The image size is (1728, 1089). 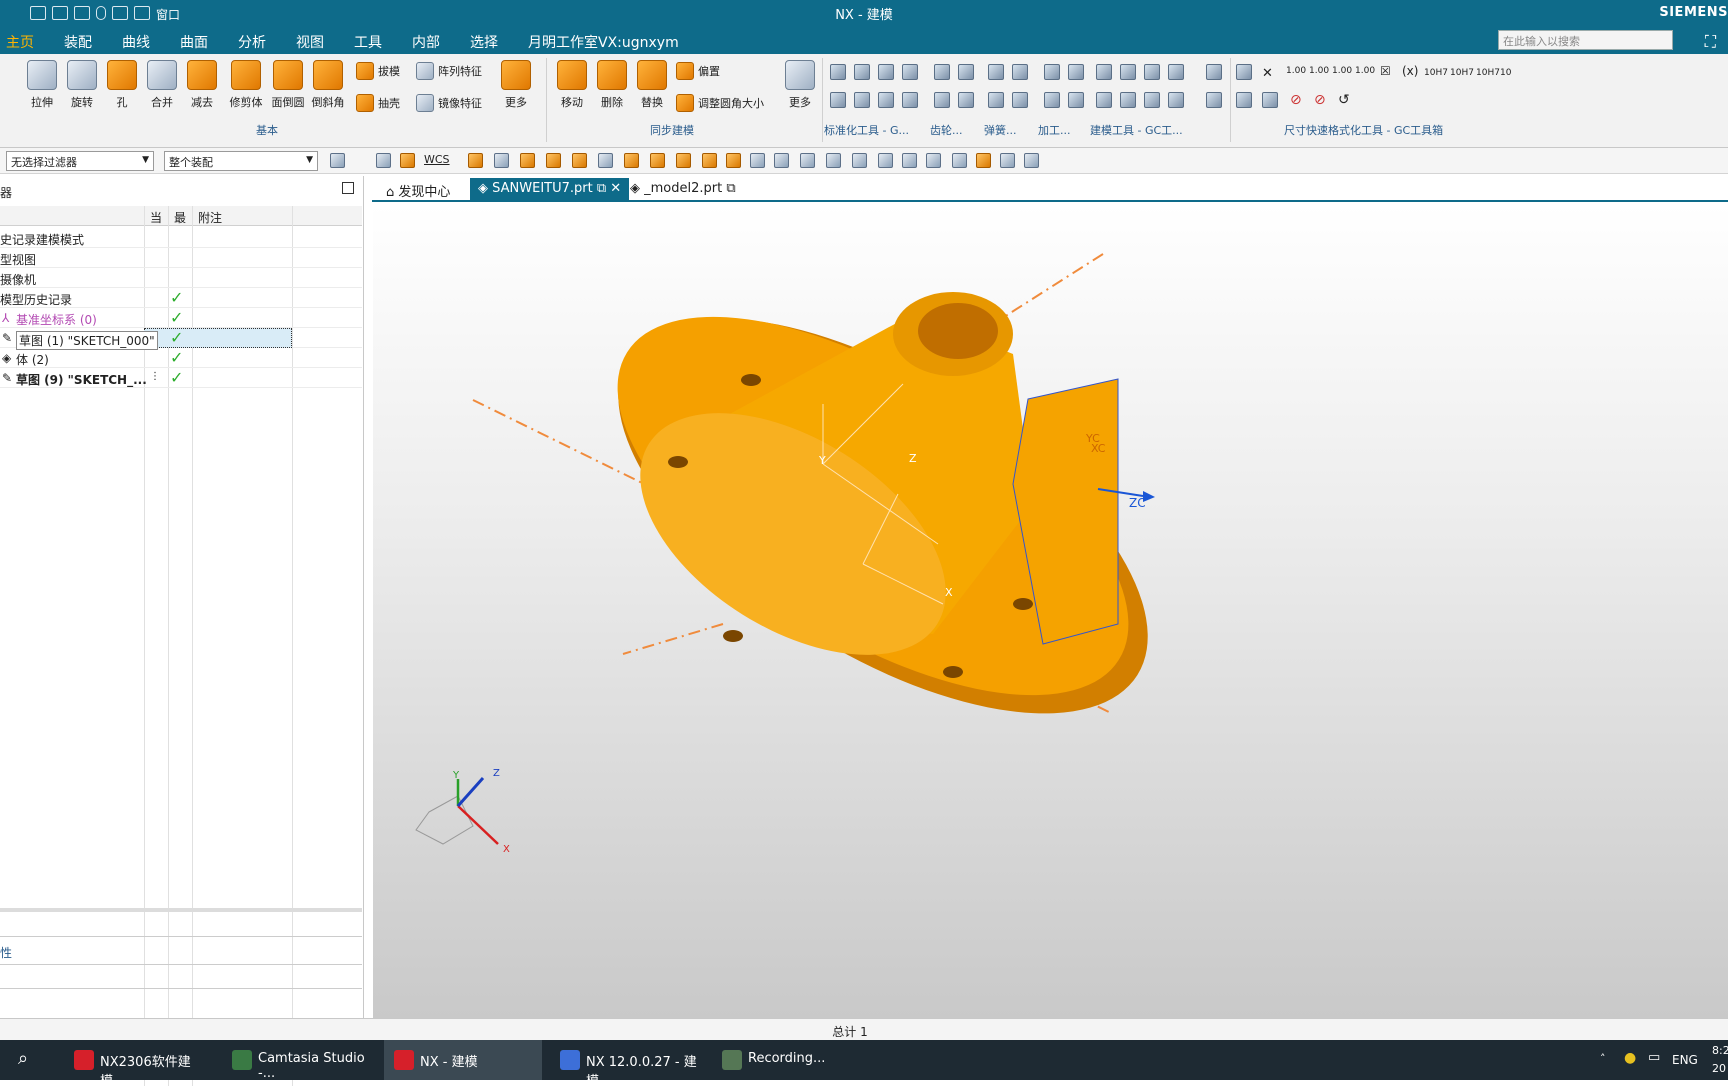 What do you see at coordinates (1342, 71) in the screenshot?
I see `dim-format-3: 1.00` at bounding box center [1342, 71].